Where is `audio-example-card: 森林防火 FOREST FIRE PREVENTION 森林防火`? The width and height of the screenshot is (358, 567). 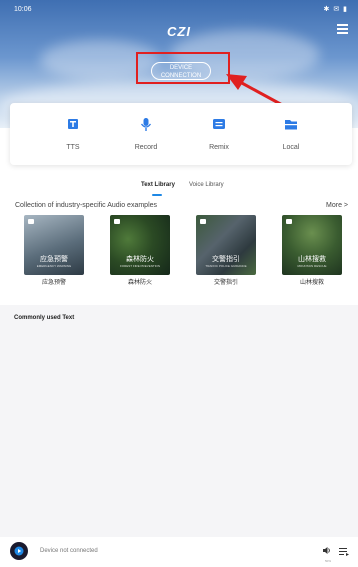
audio-example-card: 森林防火 FOREST FIRE PREVENTION 森林防火 is located at coordinates (140, 250).